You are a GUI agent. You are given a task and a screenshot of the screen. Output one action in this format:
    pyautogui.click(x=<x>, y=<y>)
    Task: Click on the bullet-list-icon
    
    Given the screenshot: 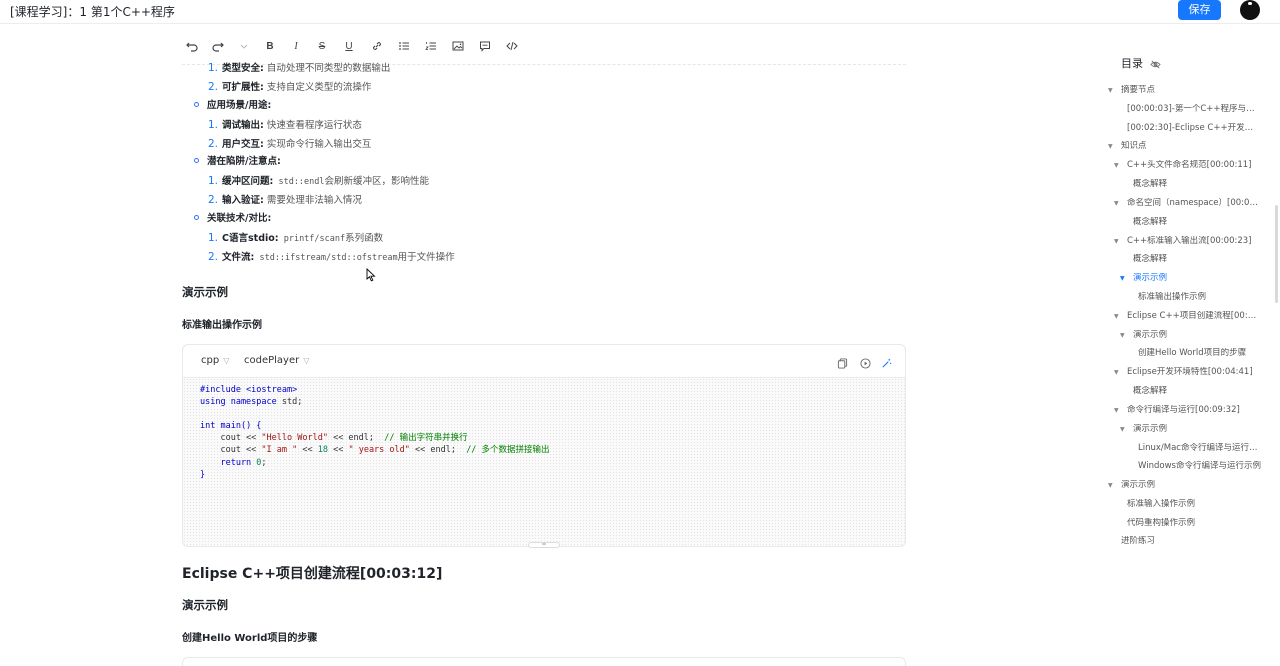 What is the action you would take?
    pyautogui.click(x=404, y=46)
    